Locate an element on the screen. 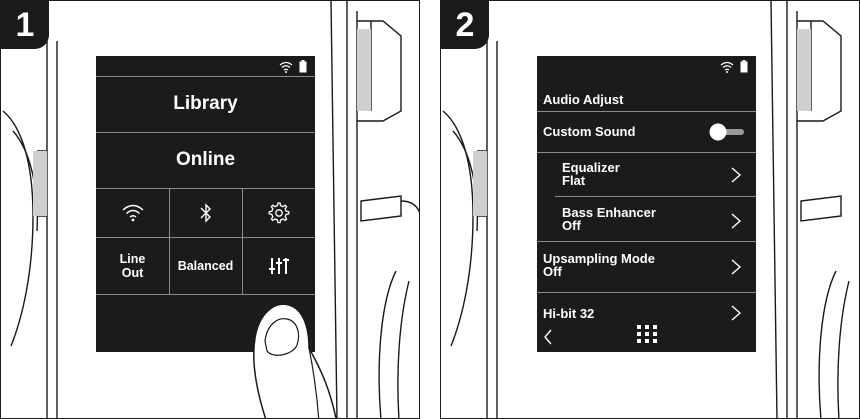 Image resolution: width=860 pixels, height=419 pixels. line-out-tile: Line Out is located at coordinates (132, 266).